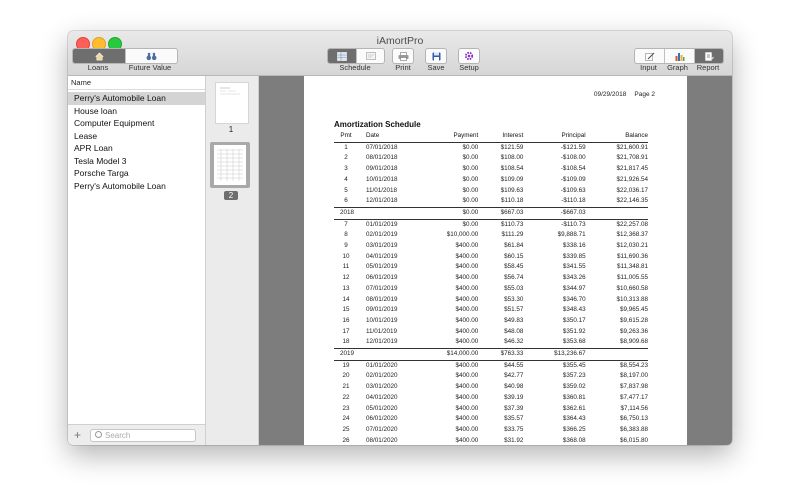 This screenshot has width=800, height=500. Describe the element at coordinates (382, 201) in the screenshot. I see `table-cell: 12/01/2018` at that location.